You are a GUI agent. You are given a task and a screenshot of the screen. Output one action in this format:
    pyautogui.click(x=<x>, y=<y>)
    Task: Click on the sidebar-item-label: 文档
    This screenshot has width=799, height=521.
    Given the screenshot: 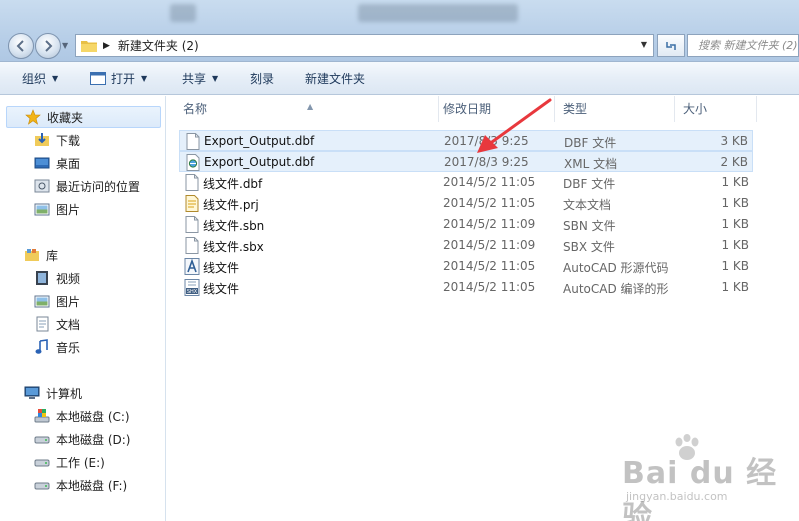 What is the action you would take?
    pyautogui.click(x=68, y=324)
    